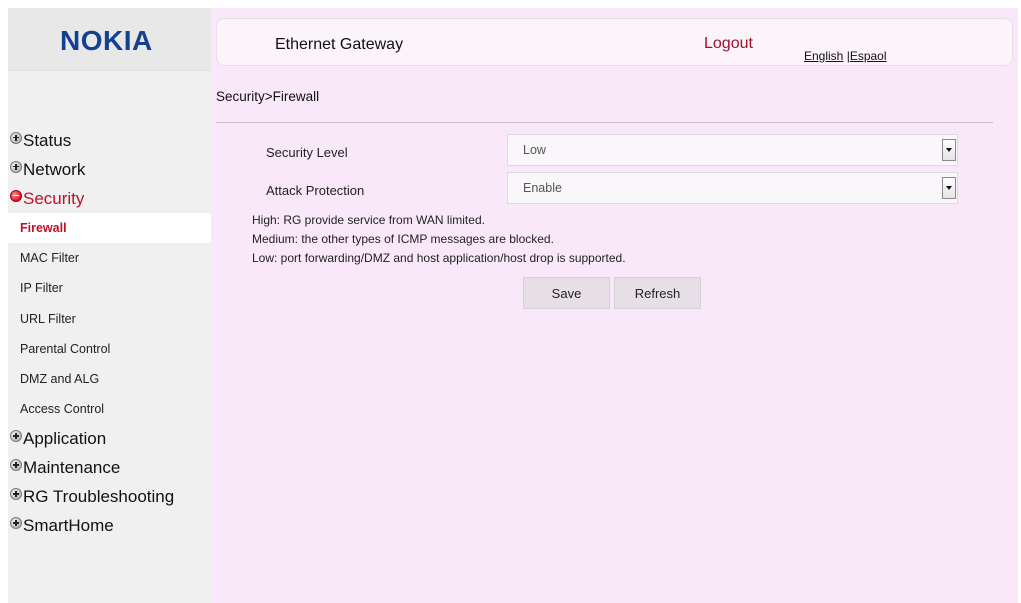 The image size is (1021, 603). Describe the element at coordinates (109, 348) in the screenshot. I see `sidebar-subitem-parental-control: Parental Control` at that location.